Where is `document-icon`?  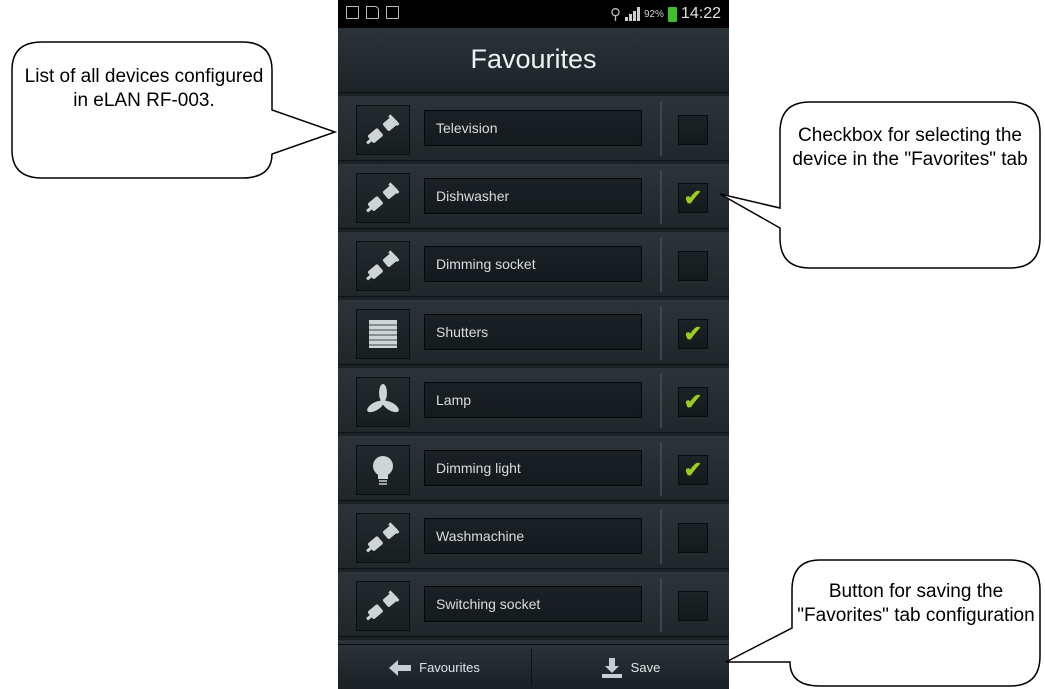
document-icon is located at coordinates (372, 12).